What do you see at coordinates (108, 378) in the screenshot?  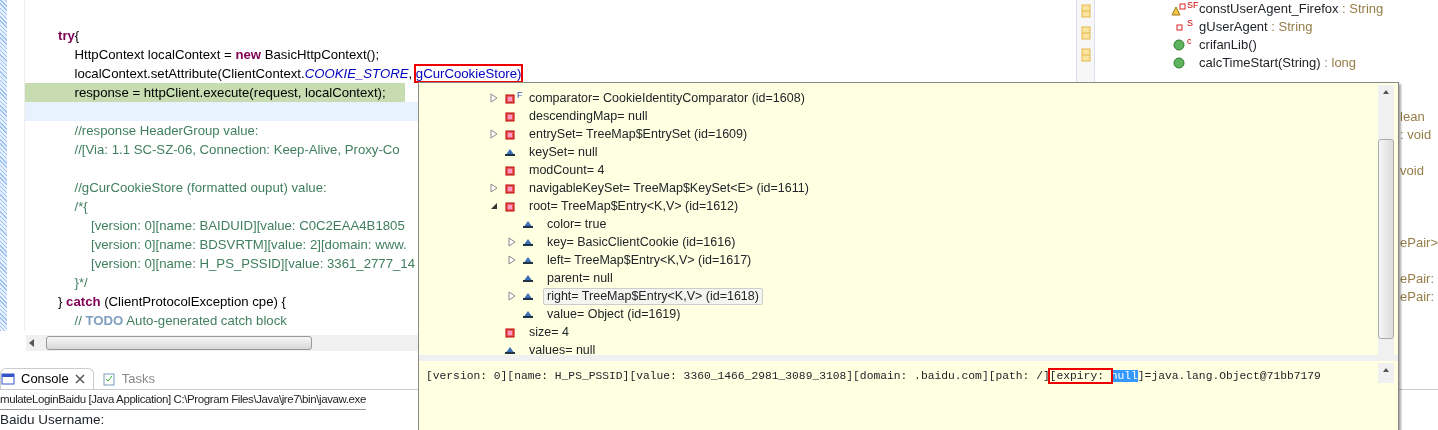 I see `tasks-icon` at bounding box center [108, 378].